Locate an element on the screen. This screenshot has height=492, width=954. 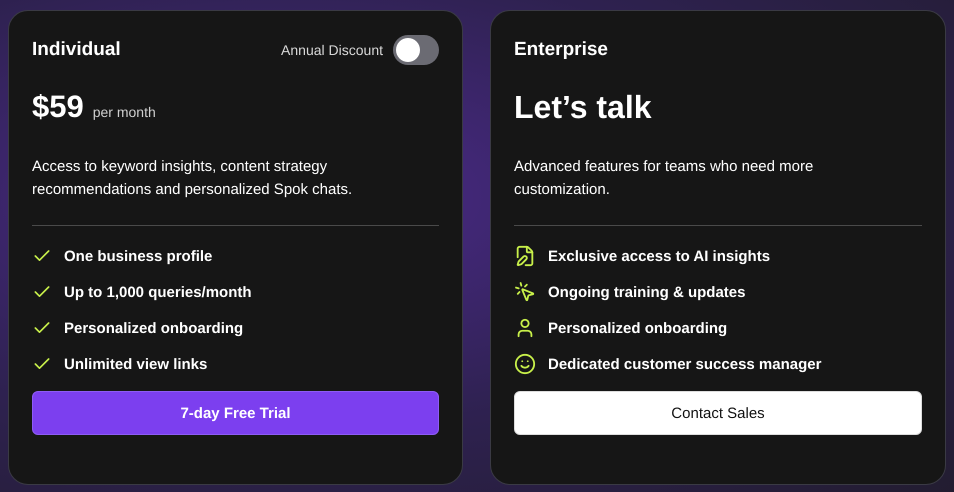
free-trial-button: 7-day Free Trial is located at coordinates (235, 413).